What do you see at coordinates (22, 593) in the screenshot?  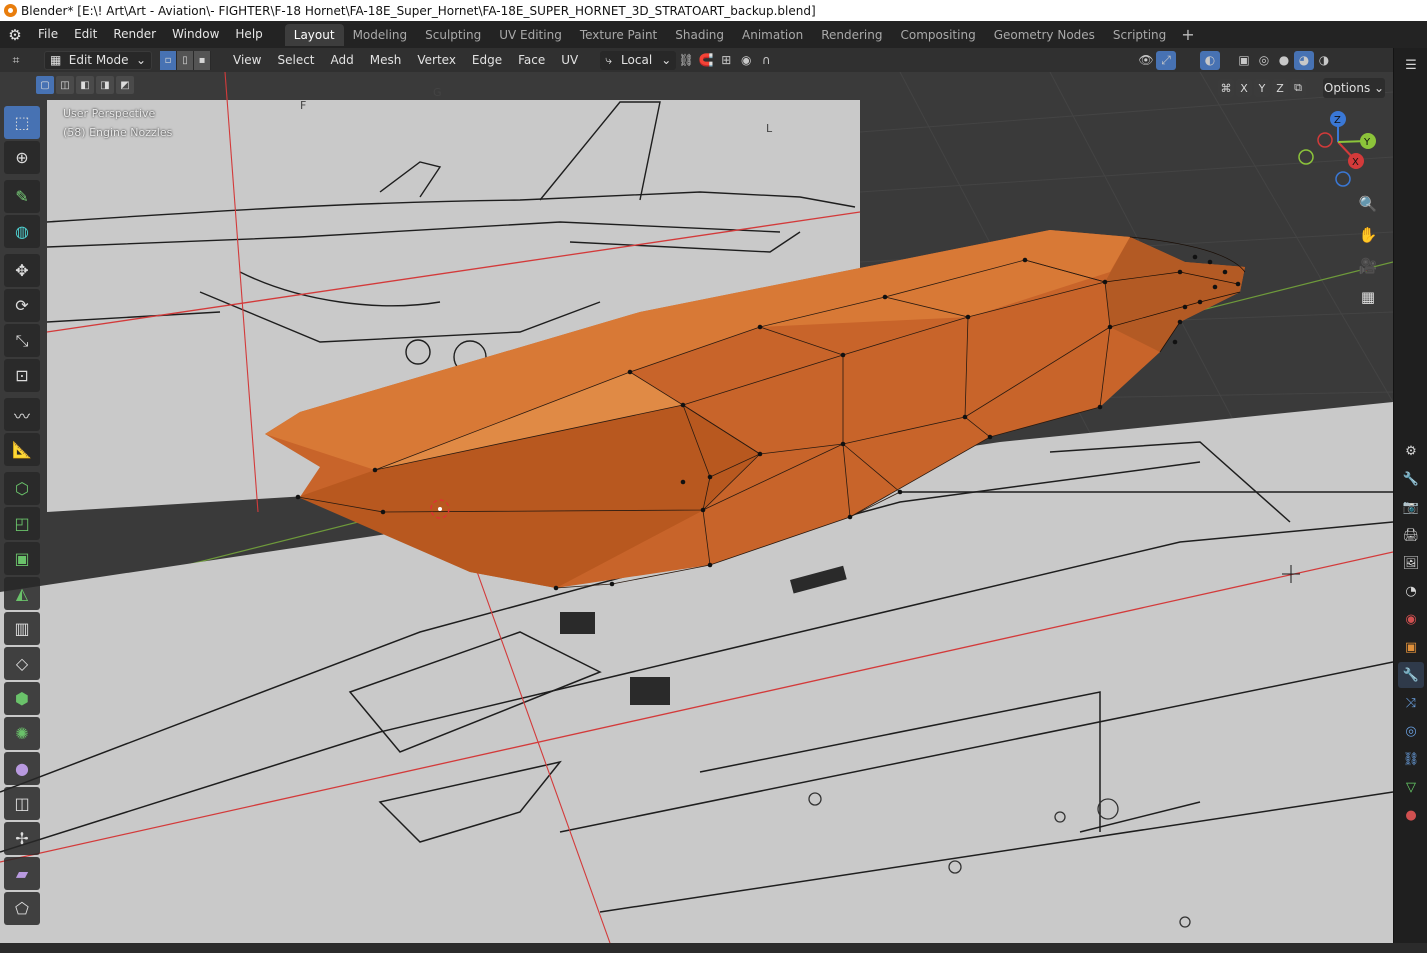 I see `bevel-tool: ◭` at bounding box center [22, 593].